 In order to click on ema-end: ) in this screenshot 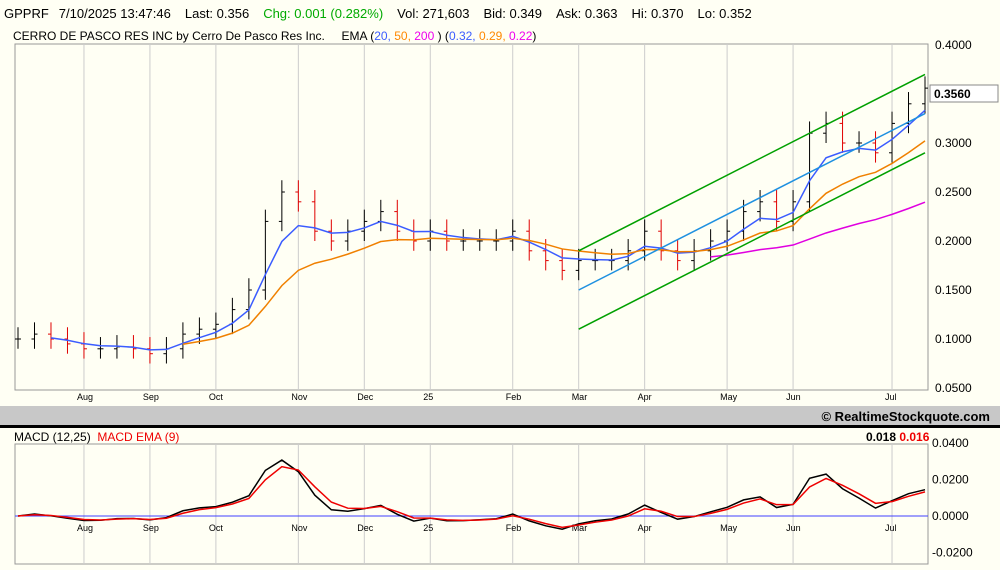, I will do `click(534, 36)`.